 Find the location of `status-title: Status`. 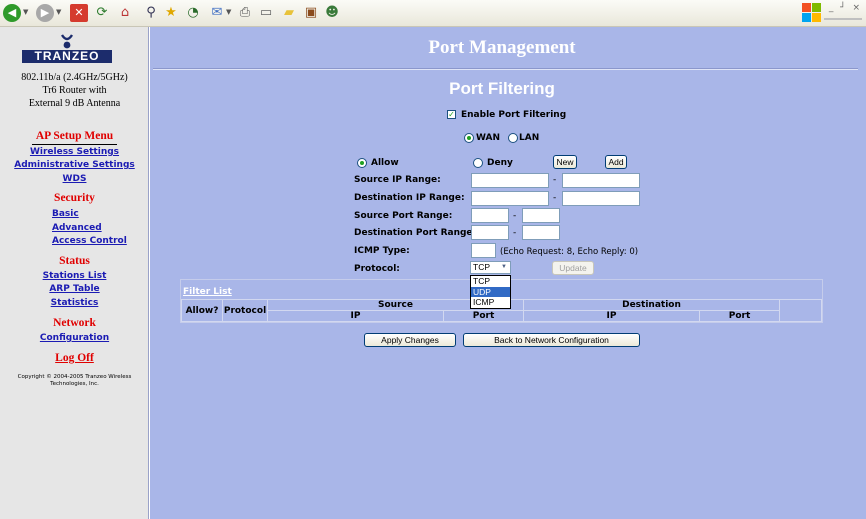

status-title: Status is located at coordinates (74, 261).